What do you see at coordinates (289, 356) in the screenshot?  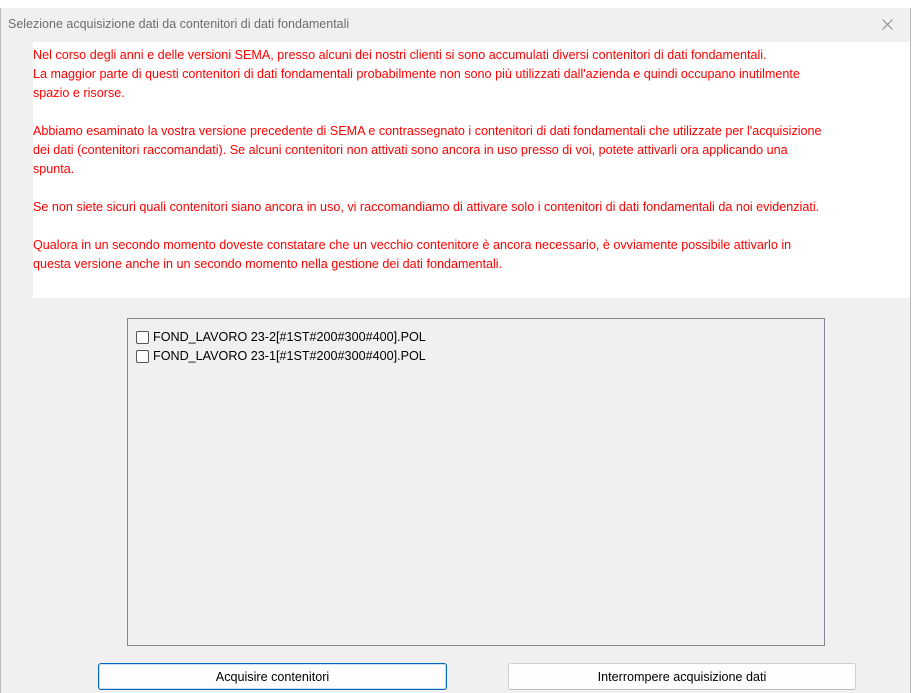 I see `container-label: FOND_LAVORO 23-1[#1ST#200#300#400].POL` at bounding box center [289, 356].